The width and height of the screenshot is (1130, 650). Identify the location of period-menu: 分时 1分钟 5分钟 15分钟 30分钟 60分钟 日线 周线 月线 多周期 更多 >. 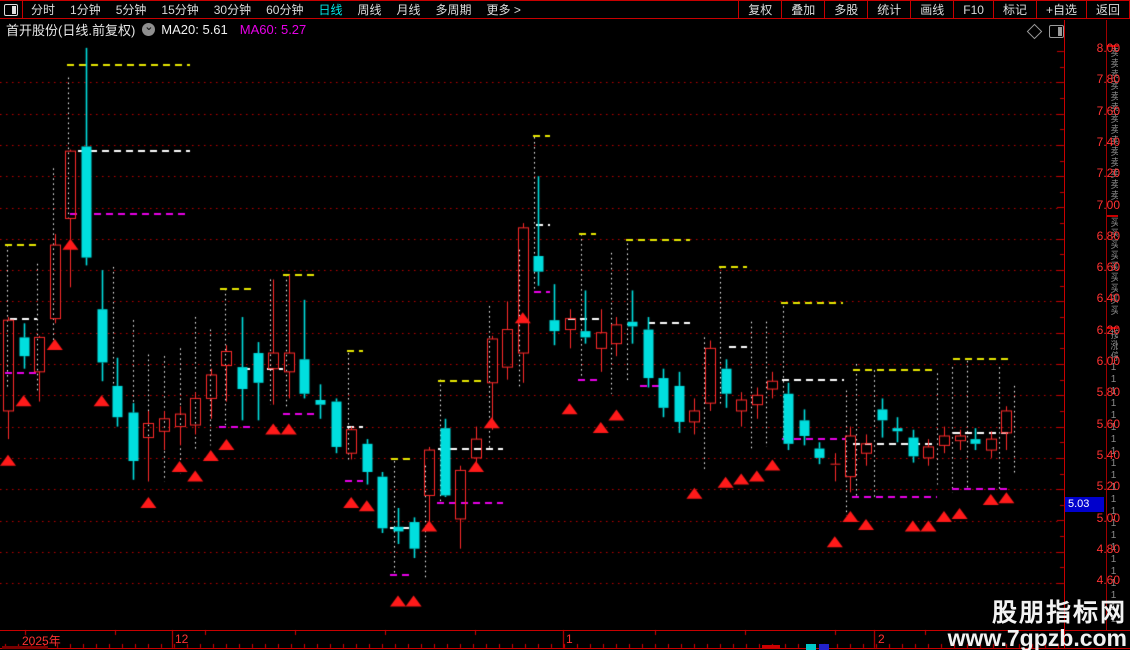
(272, 9).